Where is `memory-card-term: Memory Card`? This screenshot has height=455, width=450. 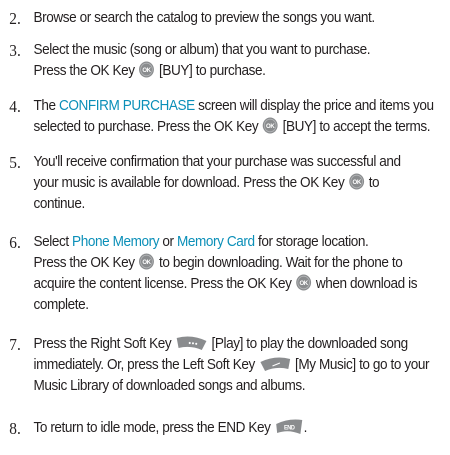 memory-card-term: Memory Card is located at coordinates (216, 242).